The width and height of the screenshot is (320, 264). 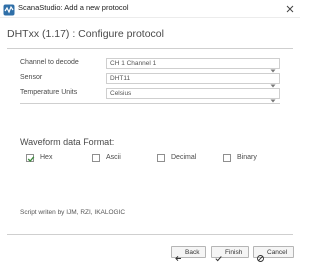 What do you see at coordinates (193, 95) in the screenshot?
I see `temperature-units-select: Celsius` at bounding box center [193, 95].